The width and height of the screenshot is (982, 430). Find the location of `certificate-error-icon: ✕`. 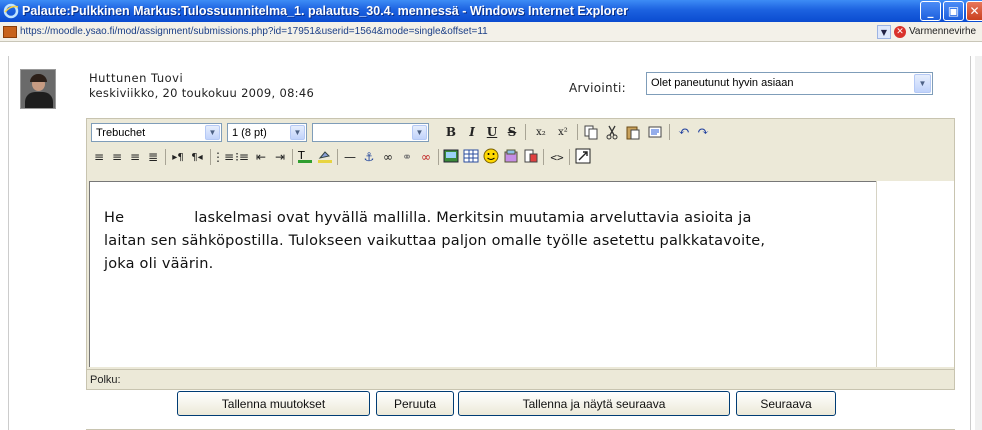

certificate-error-icon: ✕ is located at coordinates (900, 32).